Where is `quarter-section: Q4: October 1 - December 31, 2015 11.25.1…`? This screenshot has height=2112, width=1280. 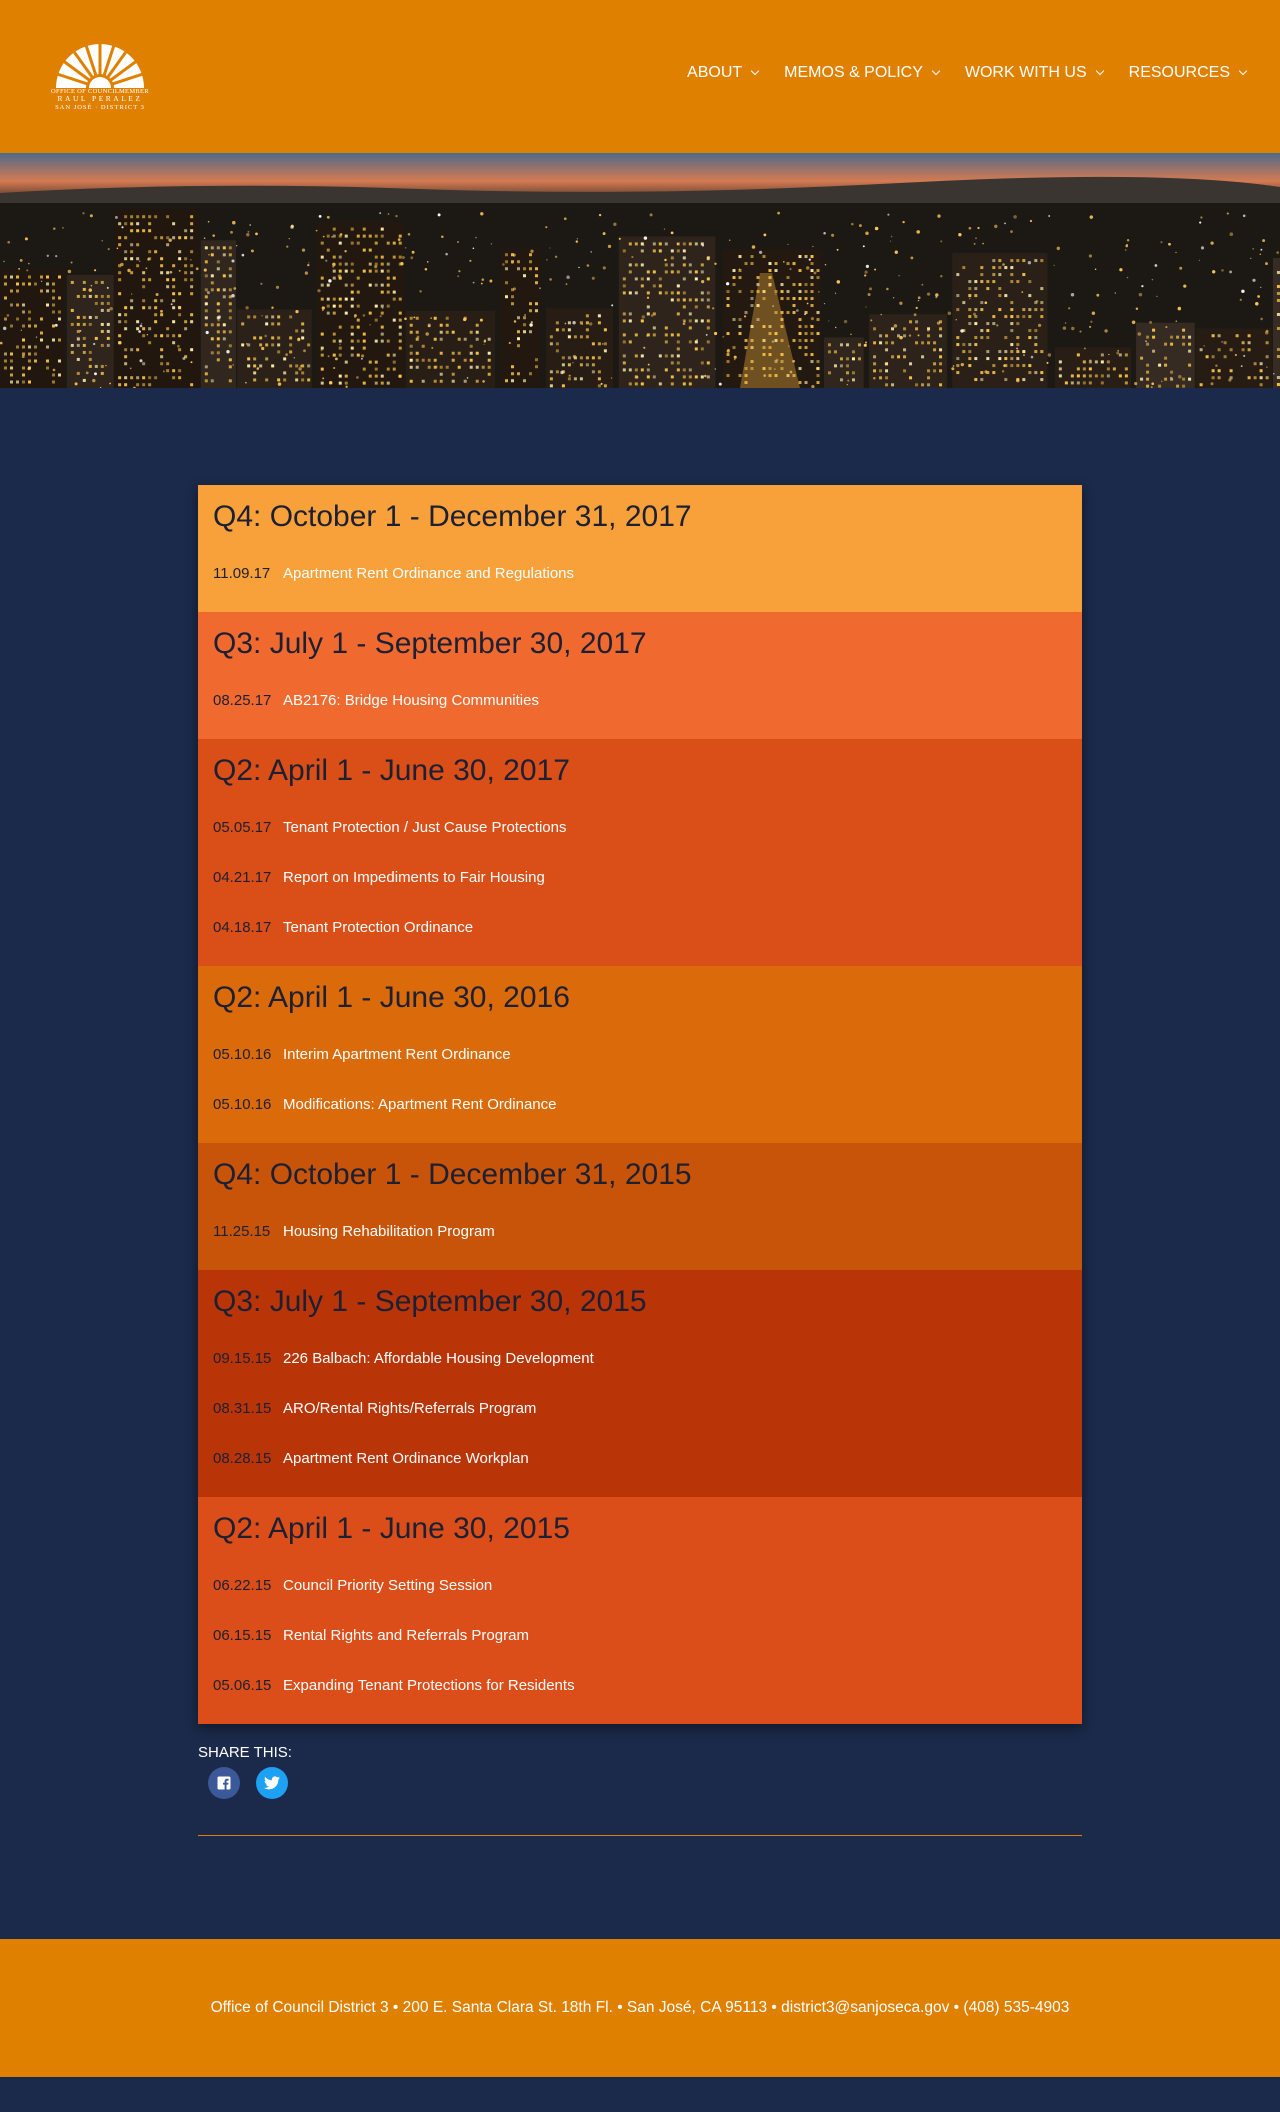 quarter-section: Q4: October 1 - December 31, 2015 11.25.1… is located at coordinates (640, 1206).